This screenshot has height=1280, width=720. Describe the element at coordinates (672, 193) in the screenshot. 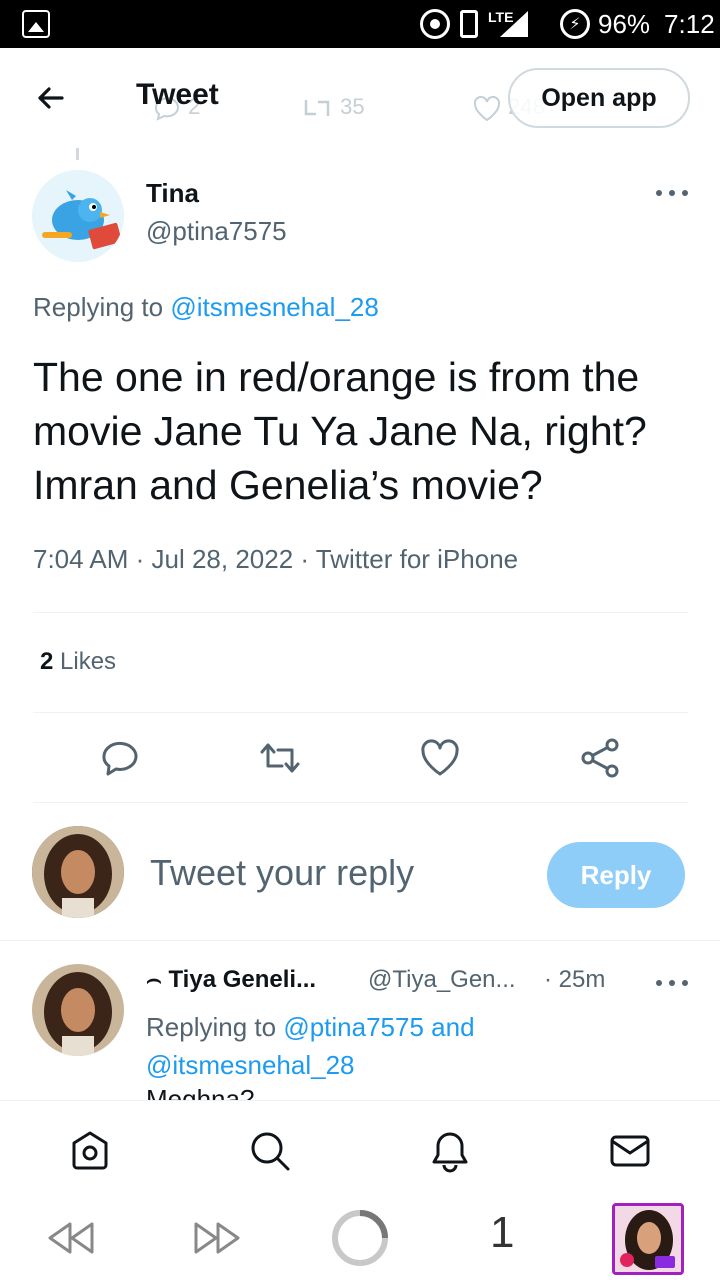

I see `more-options-icon` at that location.